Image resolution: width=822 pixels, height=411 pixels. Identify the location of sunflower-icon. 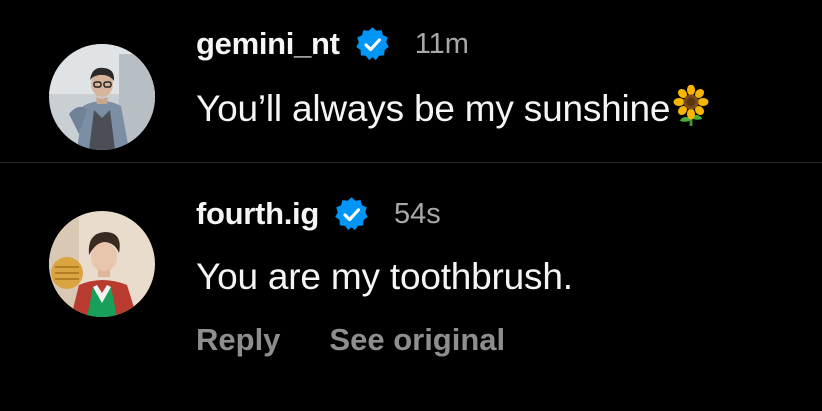
(691, 105).